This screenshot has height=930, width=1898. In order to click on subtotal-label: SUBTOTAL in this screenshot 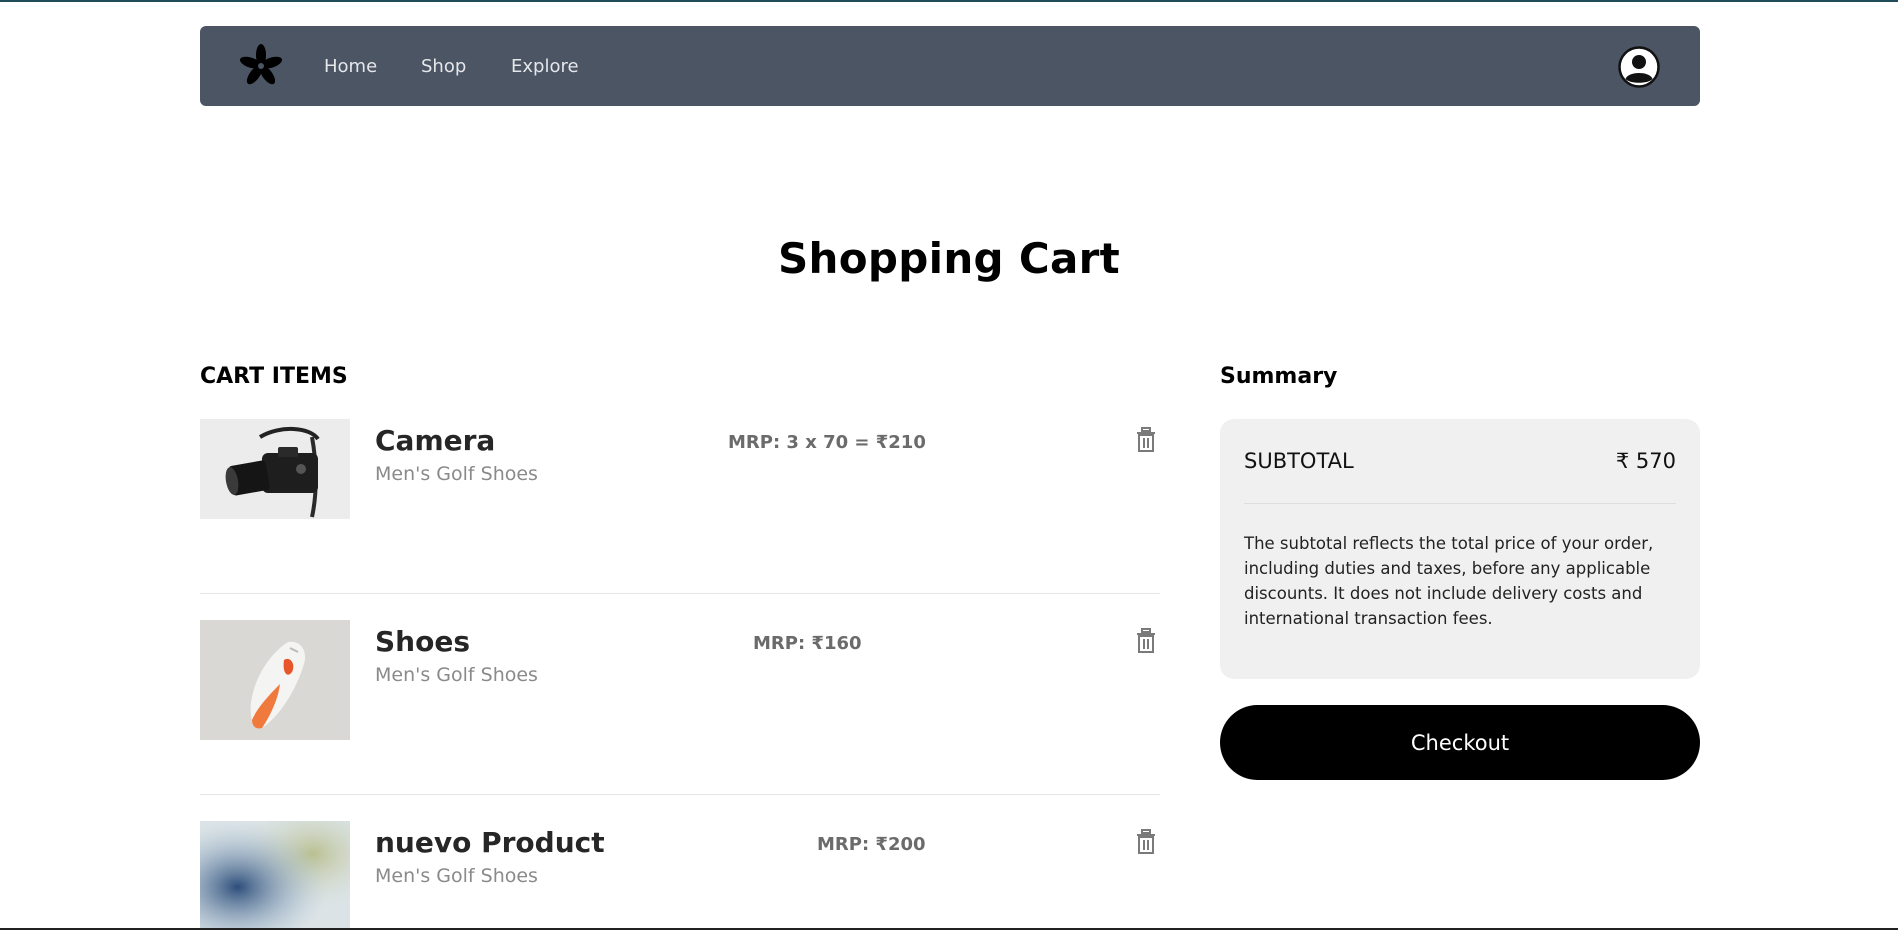, I will do `click(1299, 461)`.